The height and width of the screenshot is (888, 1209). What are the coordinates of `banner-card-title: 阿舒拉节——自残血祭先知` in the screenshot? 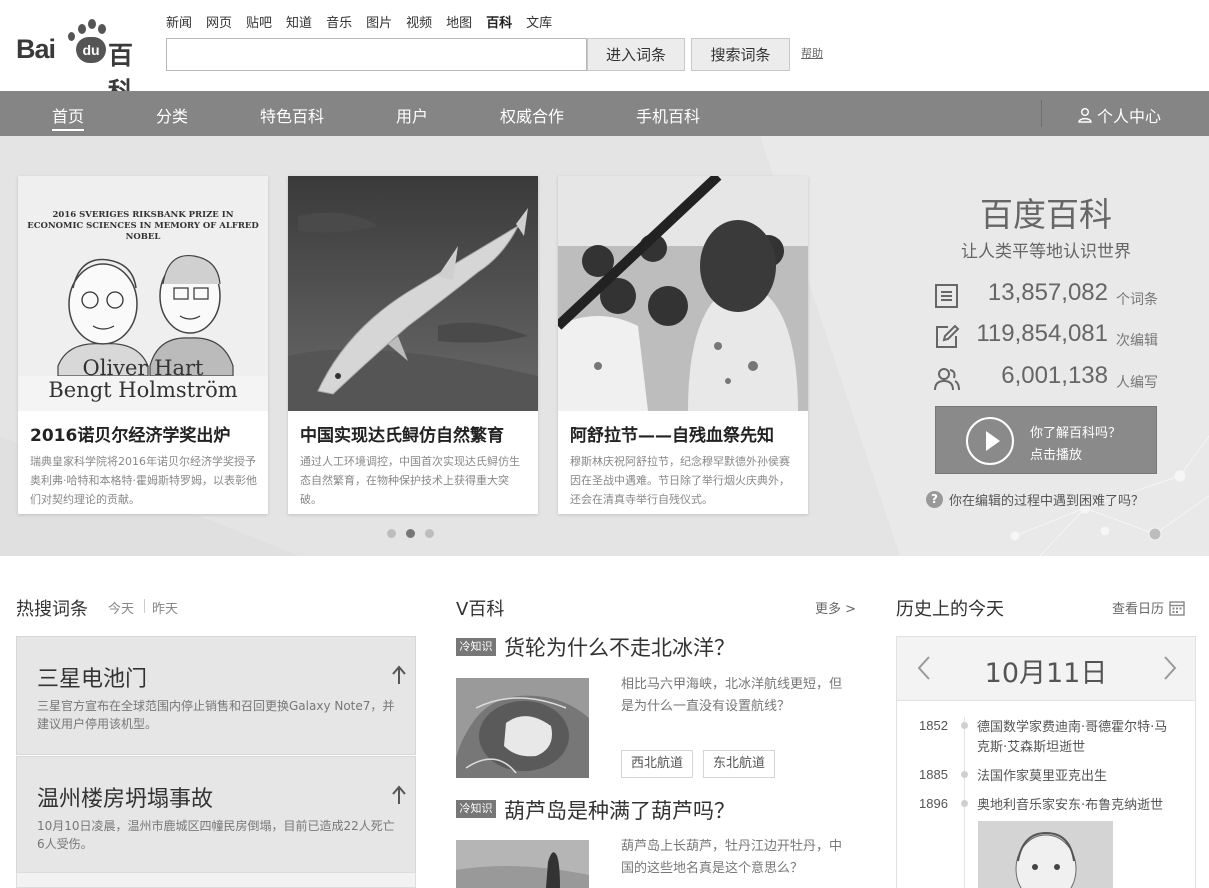 It's located at (672, 436).